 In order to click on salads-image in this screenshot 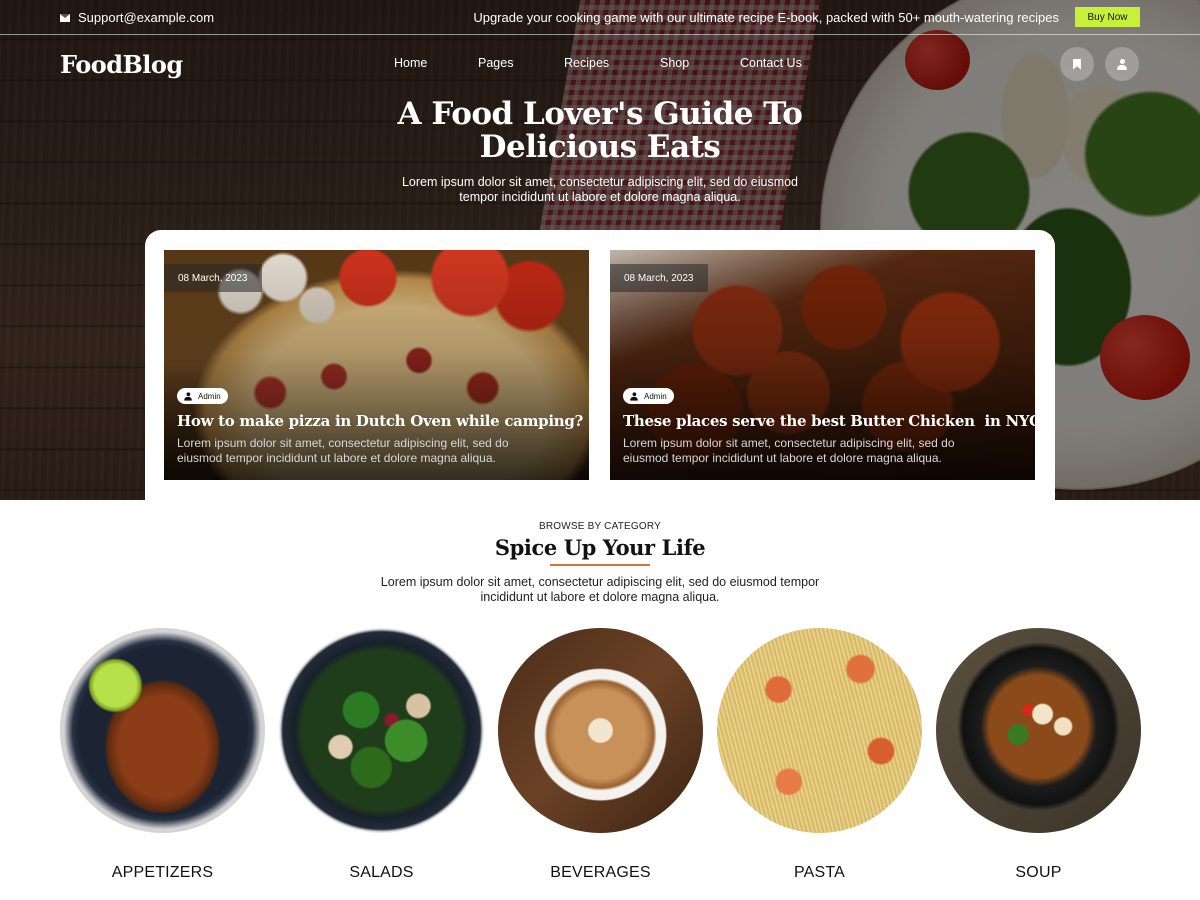, I will do `click(381, 730)`.